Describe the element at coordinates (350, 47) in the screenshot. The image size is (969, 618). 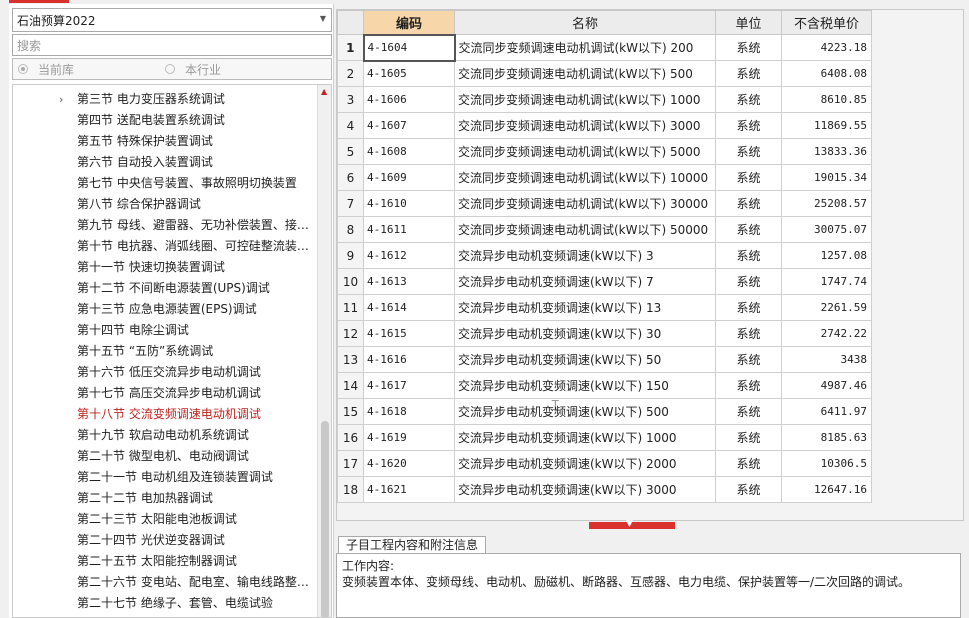
I see `row-number: 1` at that location.